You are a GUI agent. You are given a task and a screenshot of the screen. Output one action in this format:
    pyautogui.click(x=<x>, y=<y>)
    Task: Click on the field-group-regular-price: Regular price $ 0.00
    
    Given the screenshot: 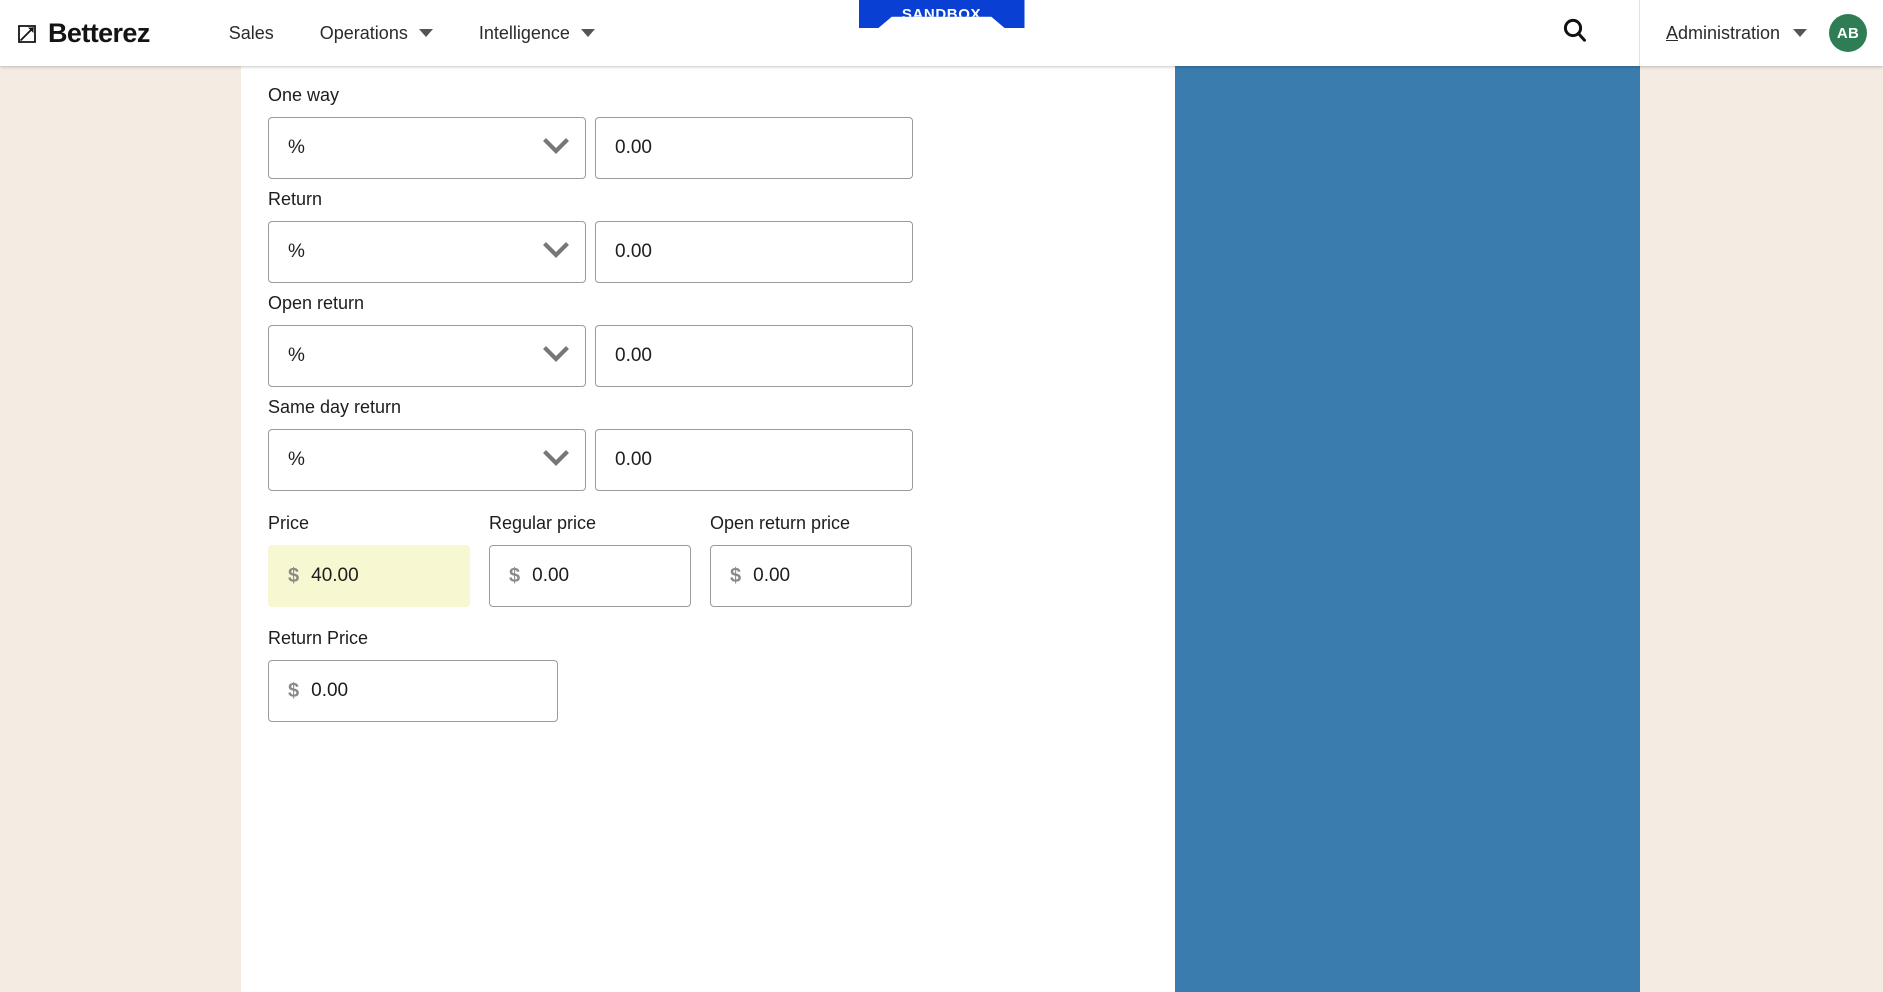 What is the action you would take?
    pyautogui.click(x=590, y=559)
    